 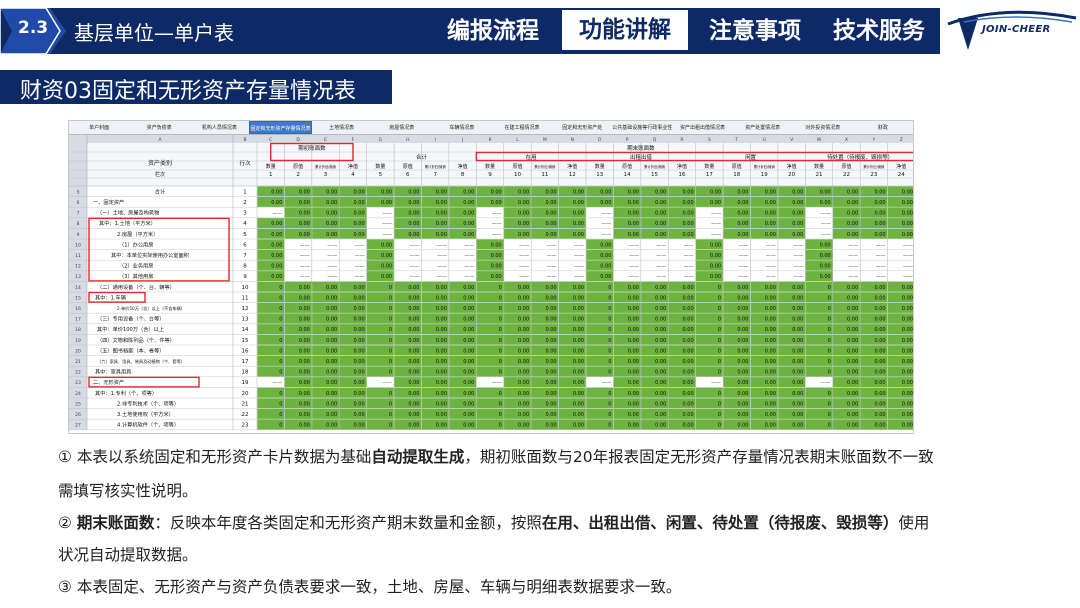 What do you see at coordinates (348, 523) in the screenshot?
I see `note-text: ：反映本年度各类固定和无形资产期末数量和金额，按照` at bounding box center [348, 523].